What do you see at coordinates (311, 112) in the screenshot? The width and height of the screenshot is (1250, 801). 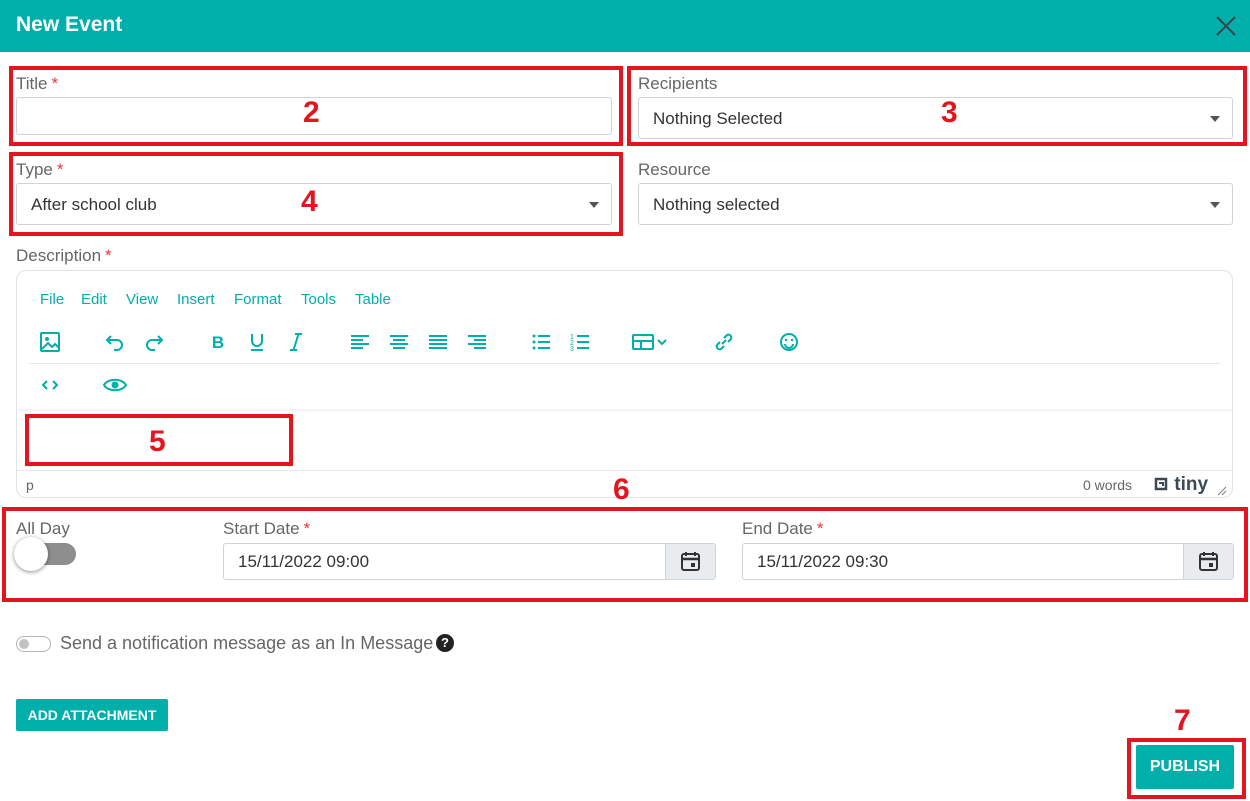 I see `annotation-number: 2` at bounding box center [311, 112].